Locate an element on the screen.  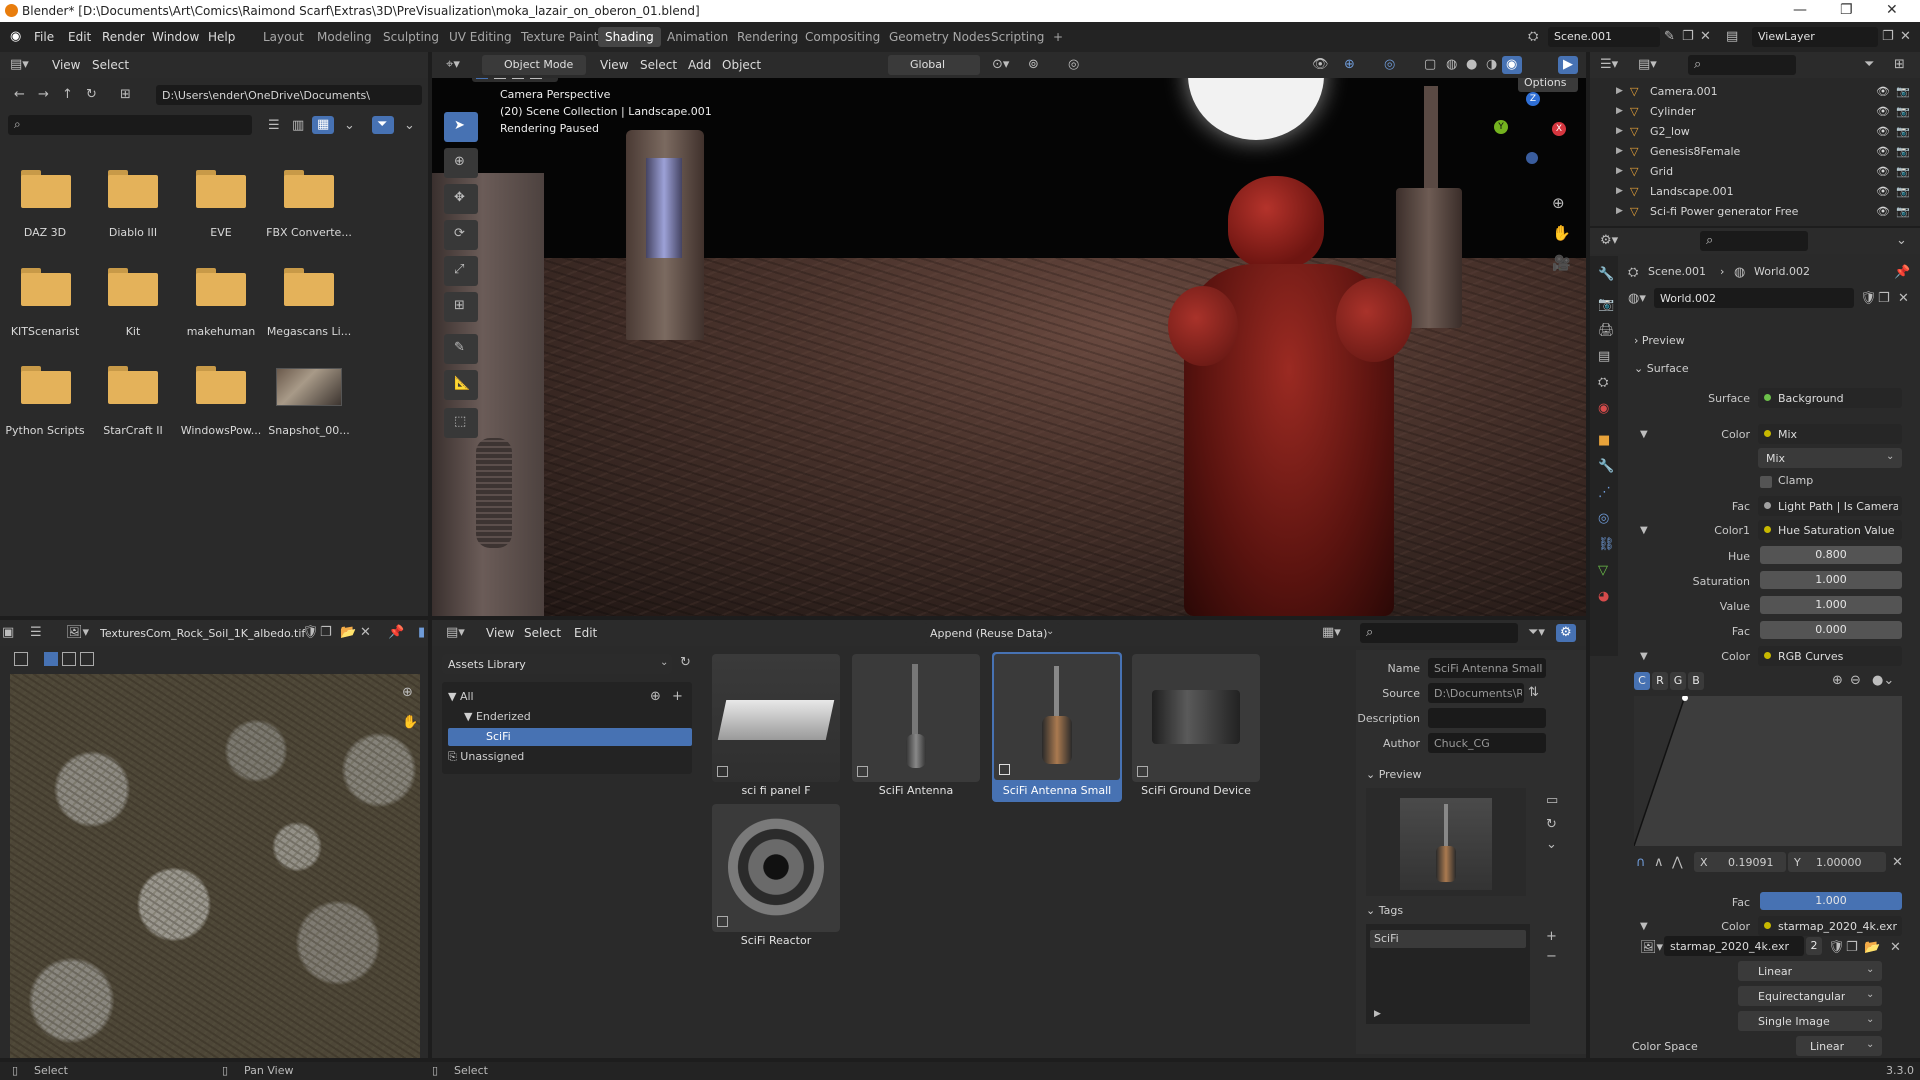
zoom-icon: ⊕ is located at coordinates (1558, 203).